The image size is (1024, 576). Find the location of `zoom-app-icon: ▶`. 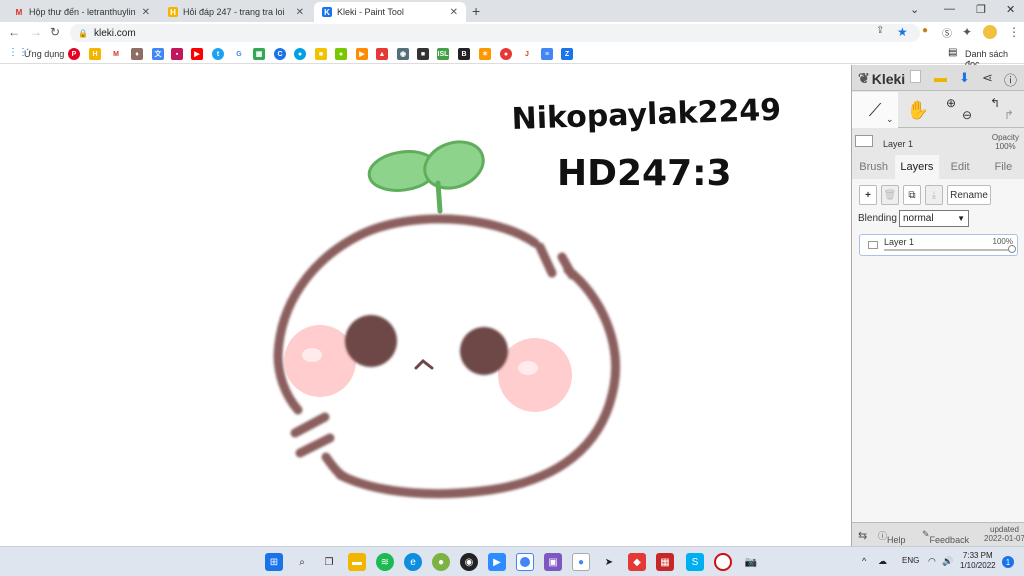

zoom-app-icon: ▶ is located at coordinates (497, 562).